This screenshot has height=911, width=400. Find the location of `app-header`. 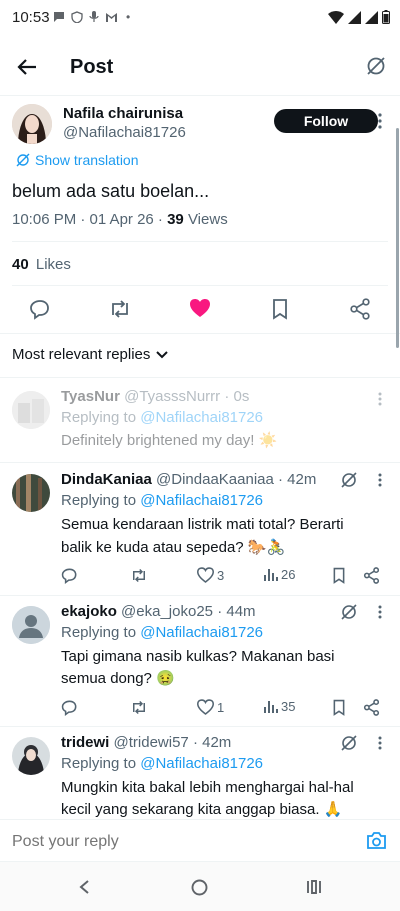

app-header is located at coordinates (200, 68).